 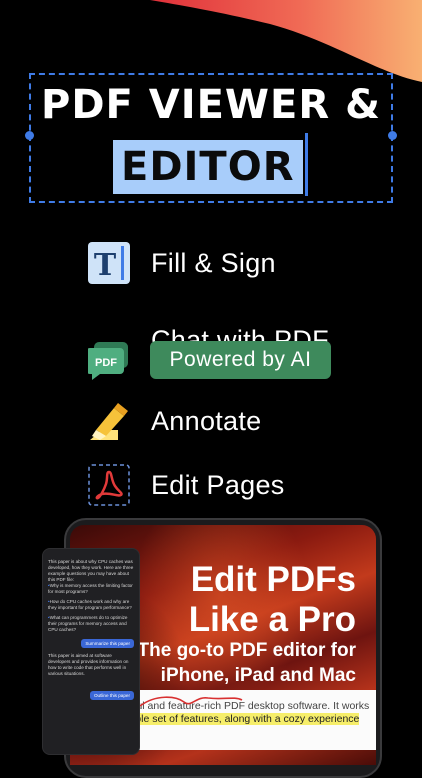 I want to click on feature-annotate: Annotate, so click(x=175, y=421).